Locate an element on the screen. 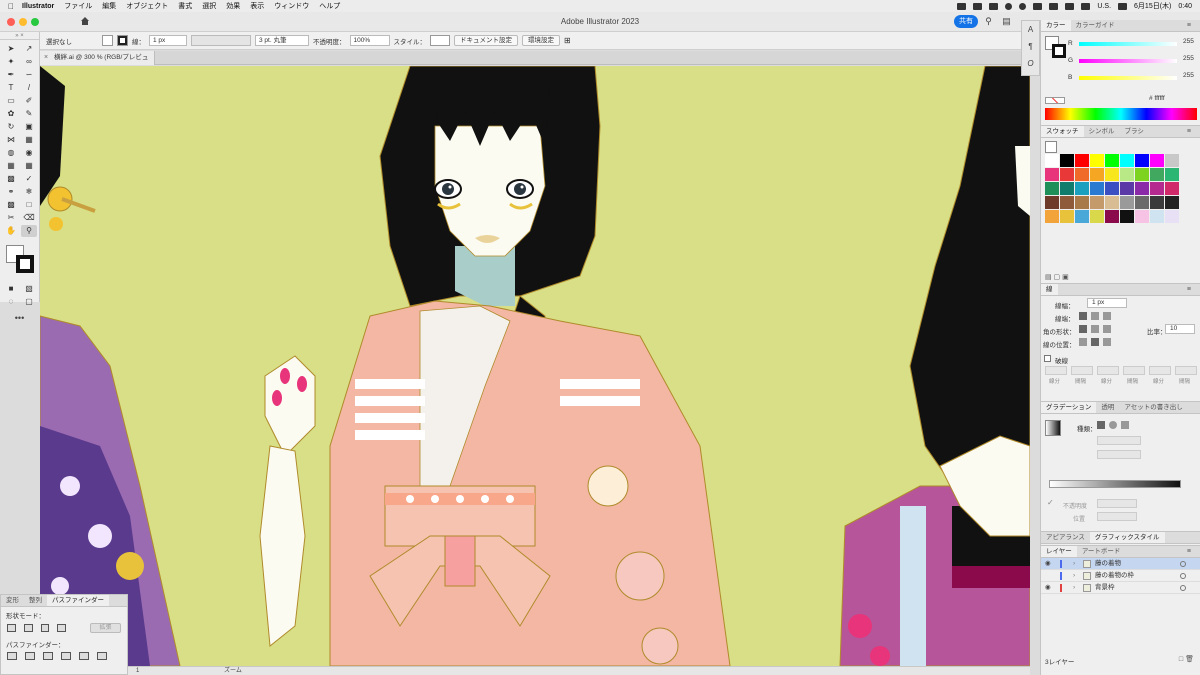  tab-pathfinder: パスファインダー is located at coordinates (78, 600).